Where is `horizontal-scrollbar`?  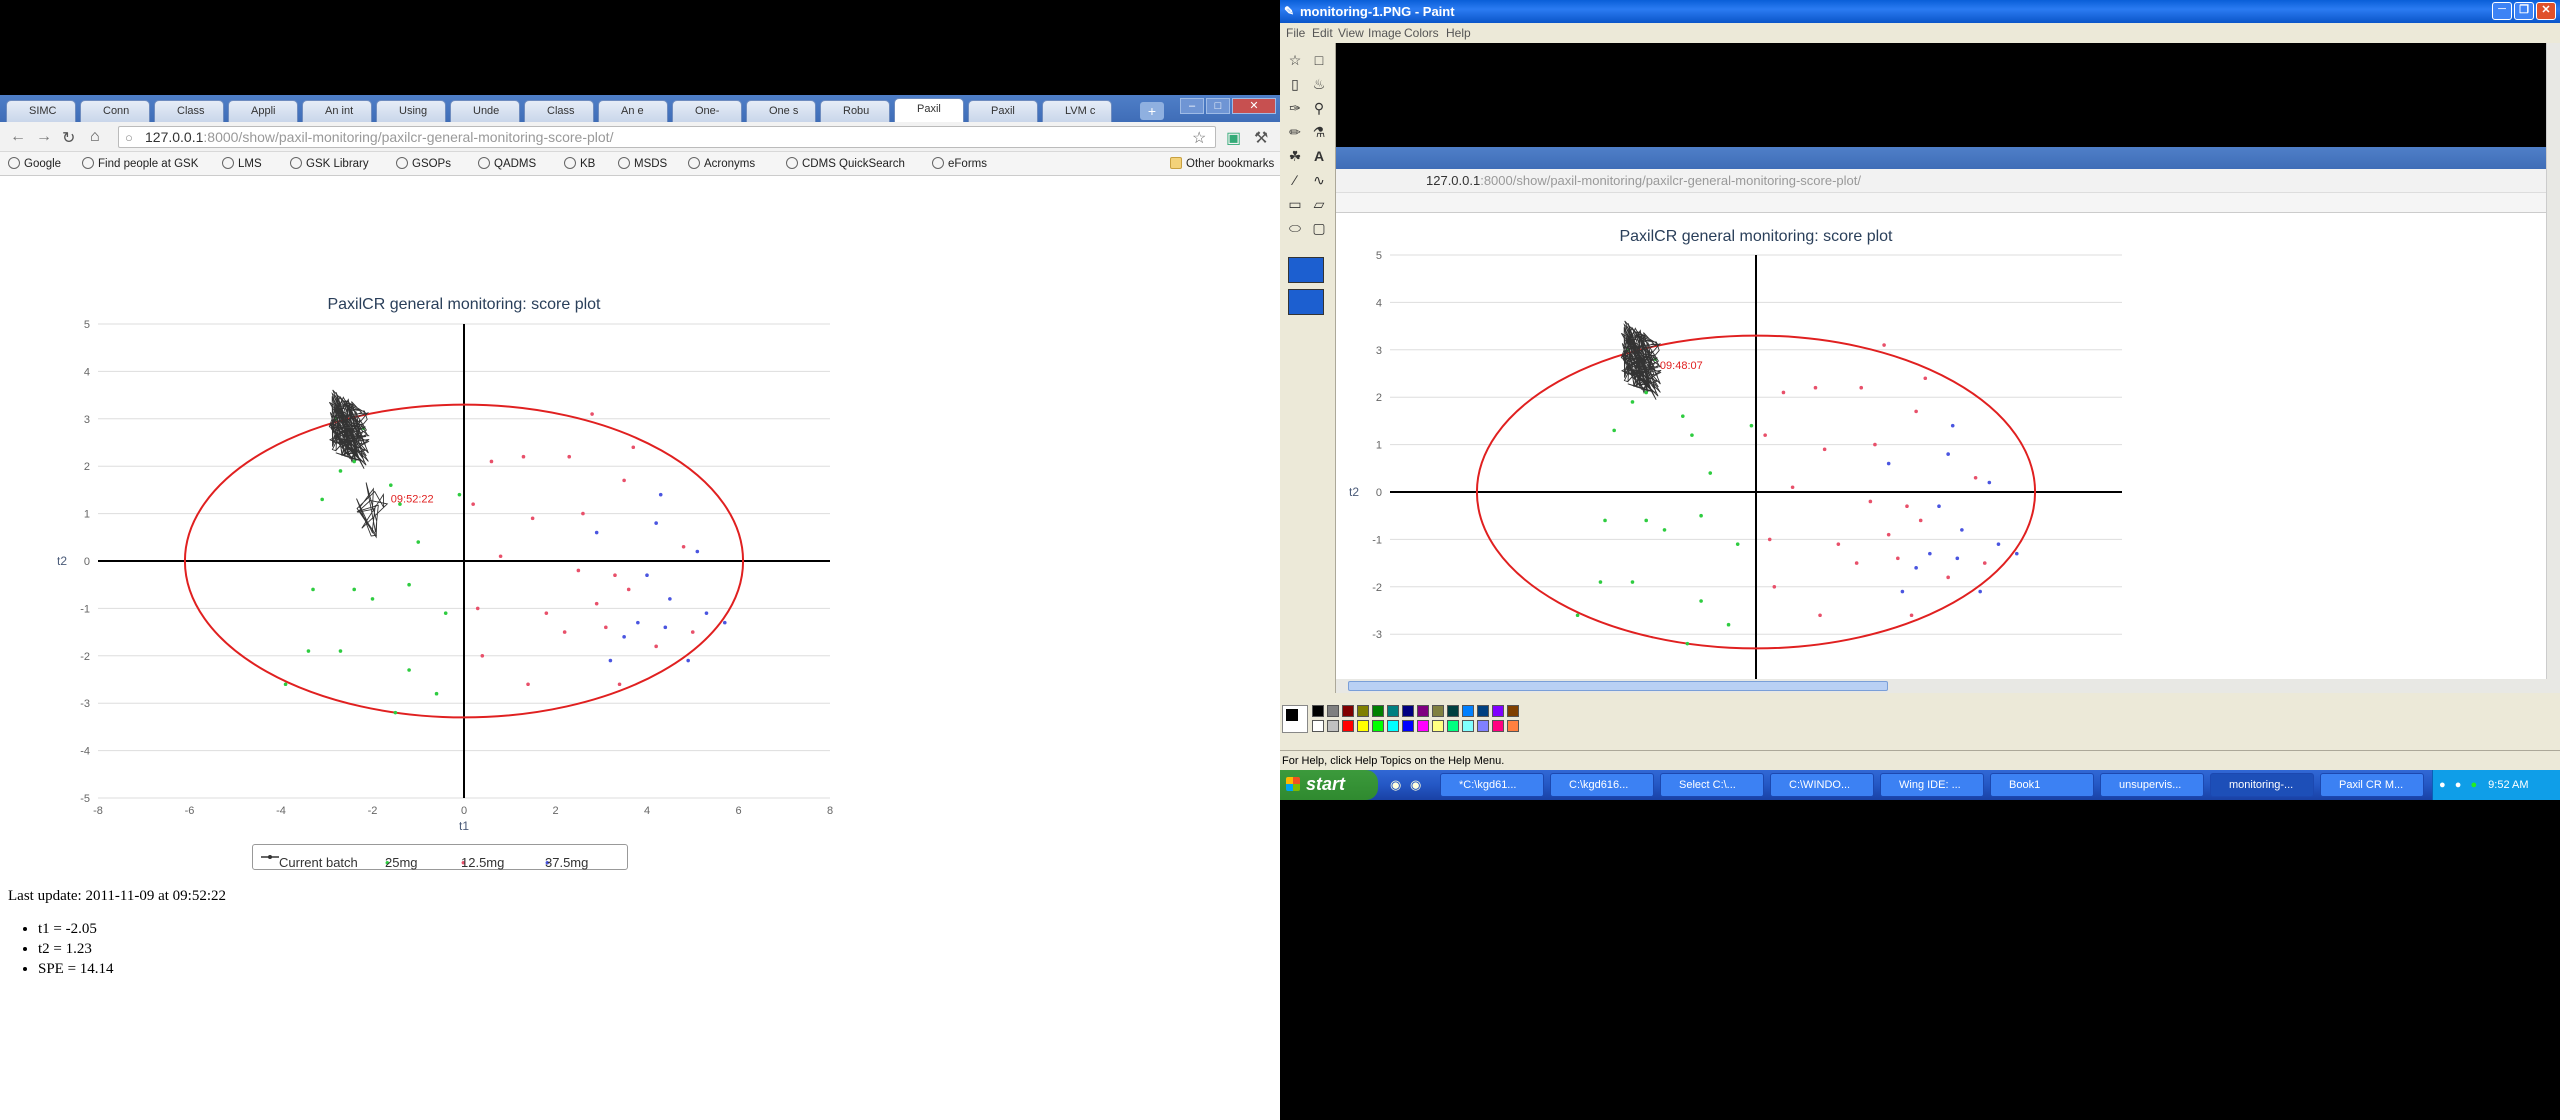 horizontal-scrollbar is located at coordinates (1948, 686).